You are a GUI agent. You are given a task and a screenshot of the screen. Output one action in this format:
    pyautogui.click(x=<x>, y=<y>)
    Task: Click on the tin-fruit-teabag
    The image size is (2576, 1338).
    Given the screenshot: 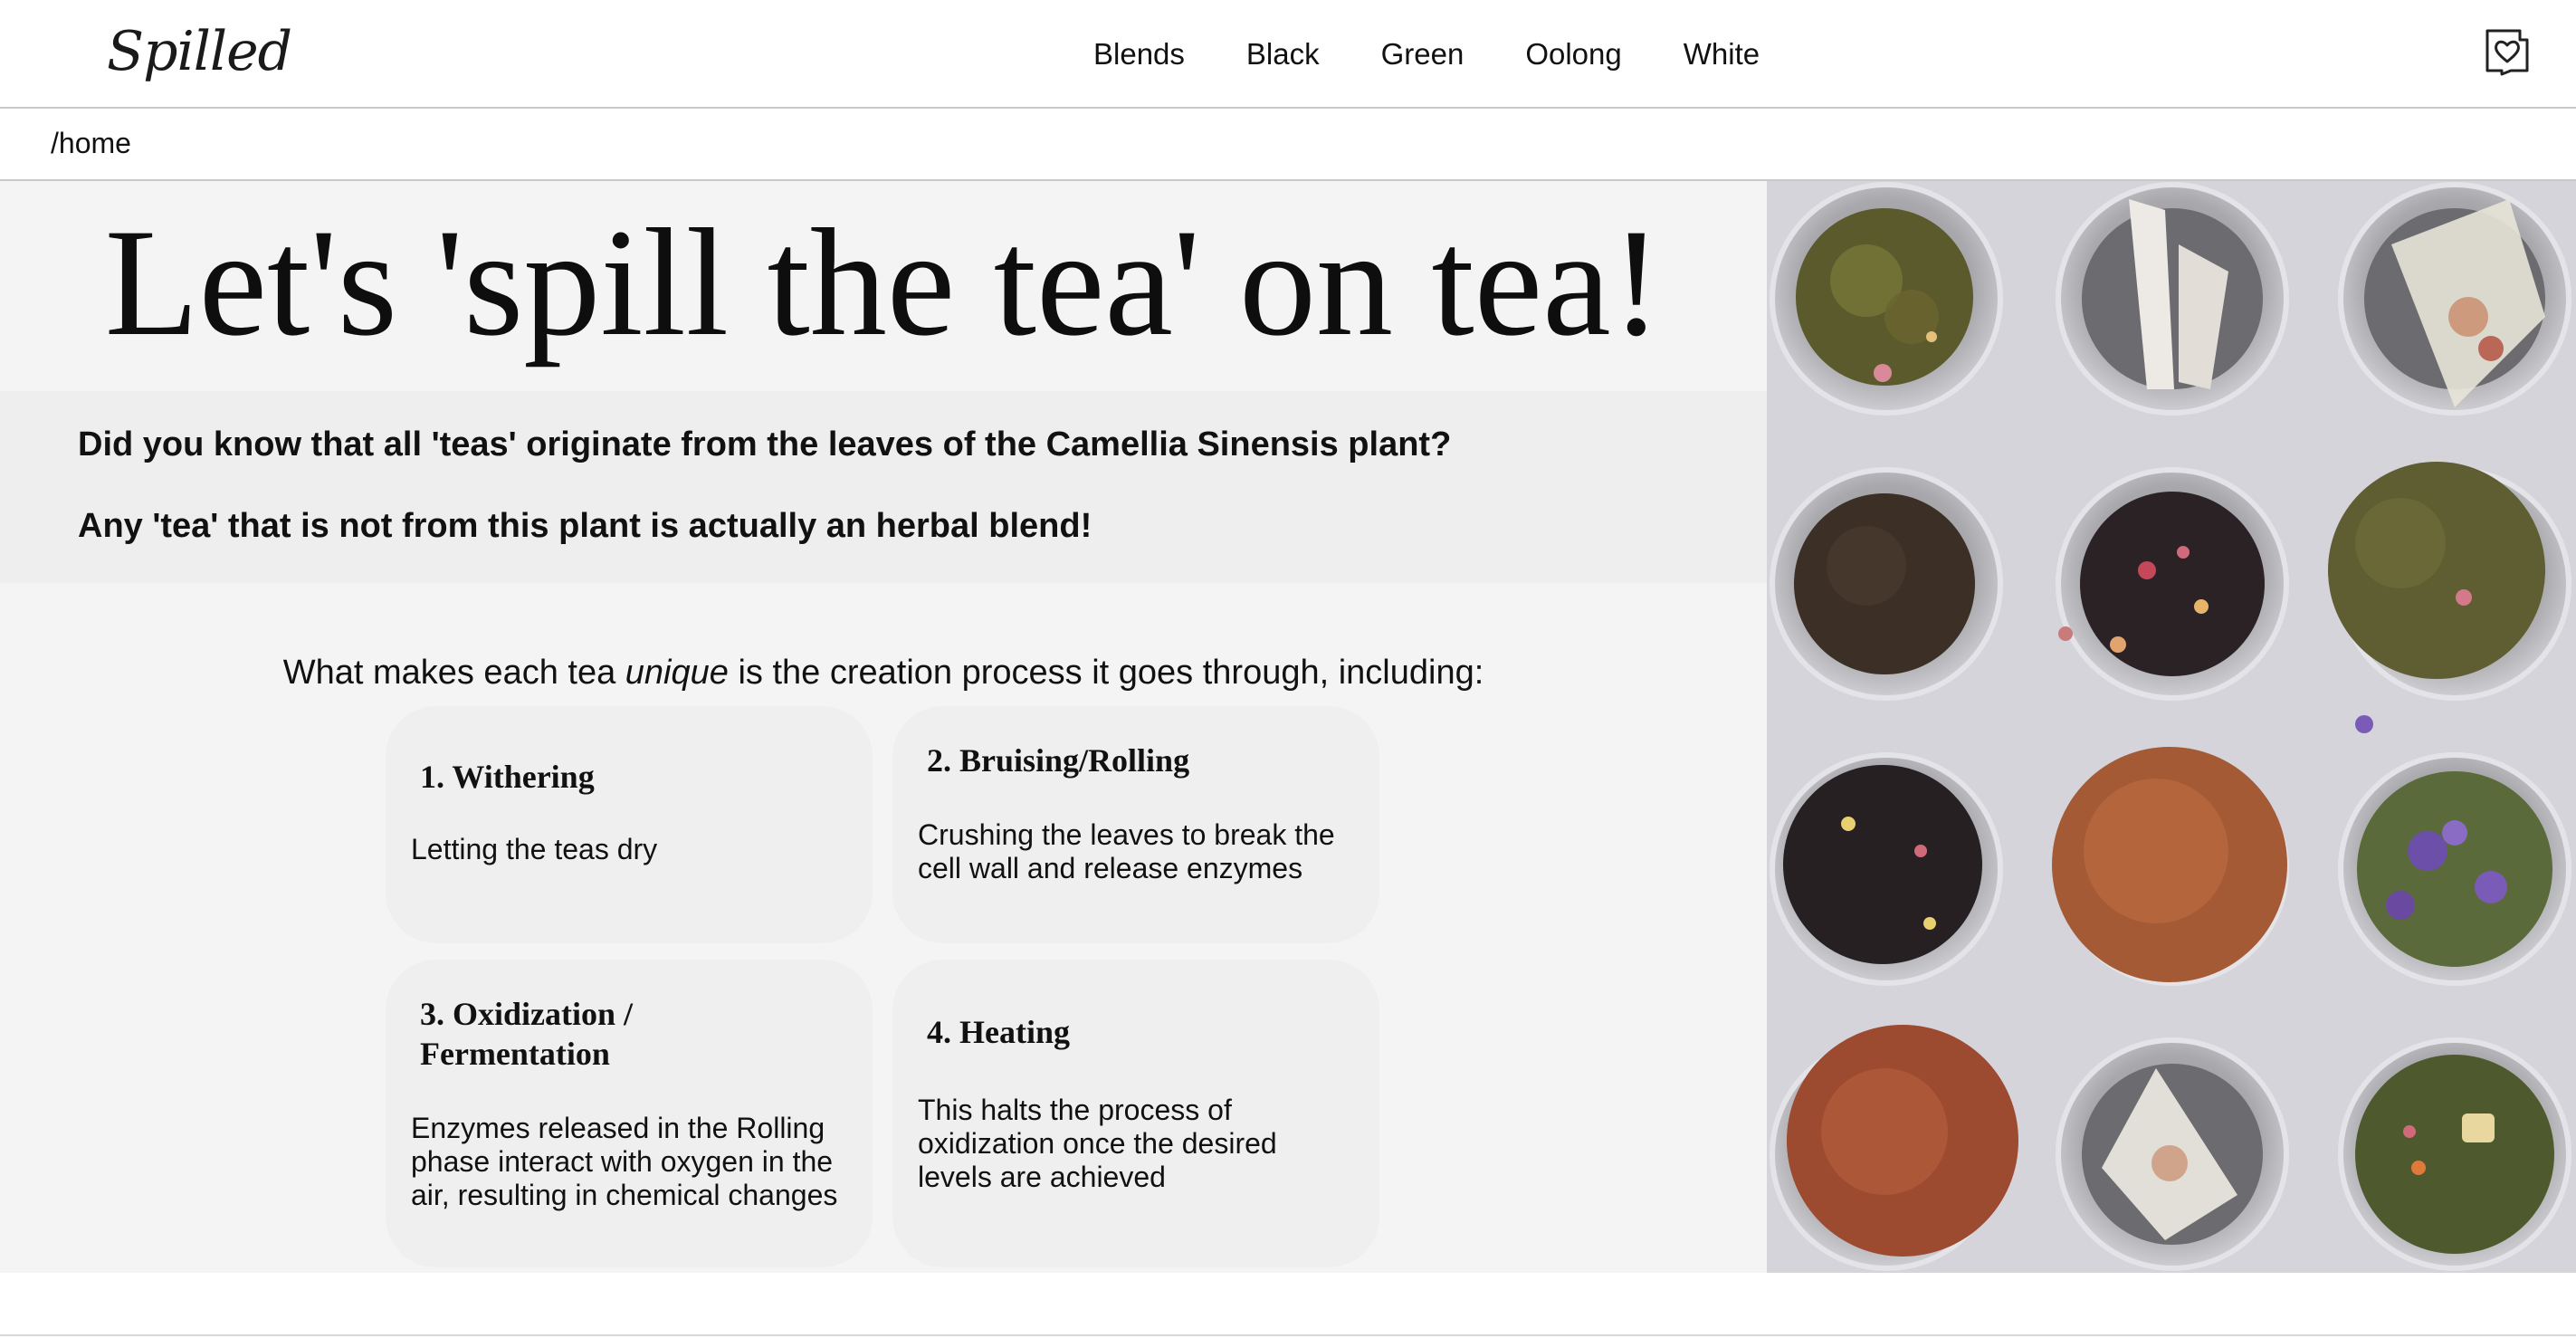 What is the action you would take?
    pyautogui.click(x=2454, y=299)
    